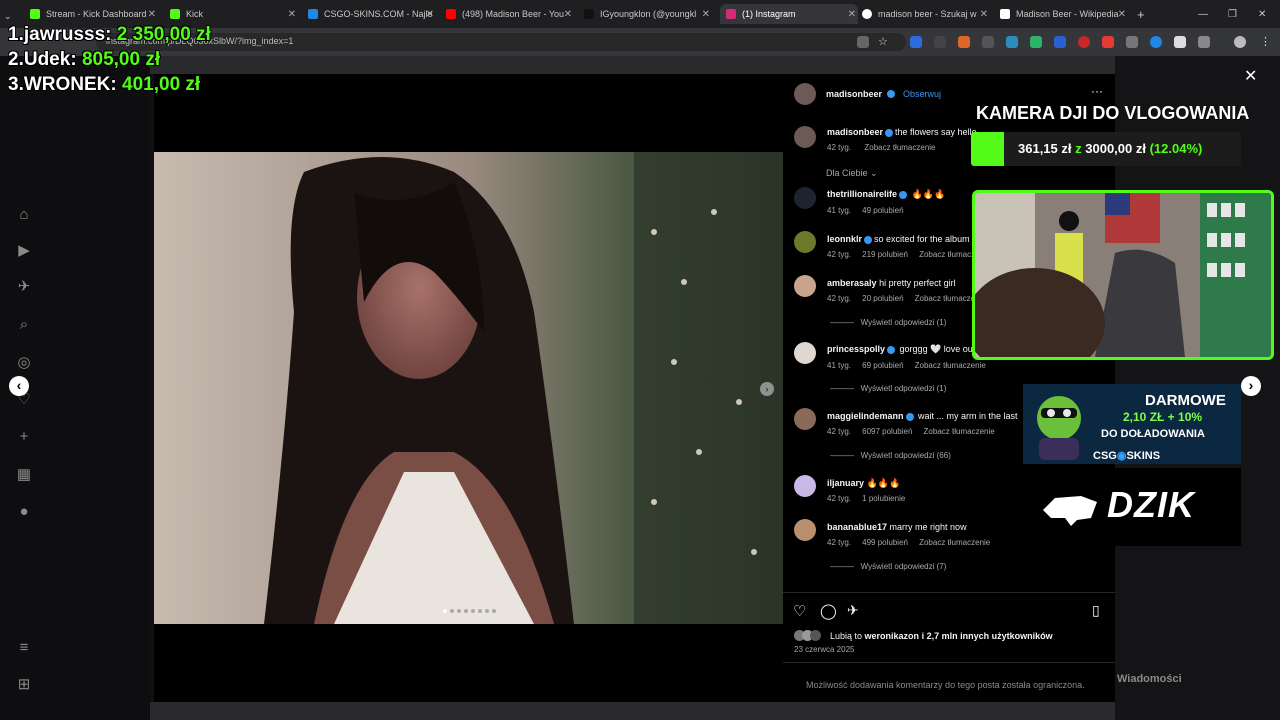  I want to click on comment-username: princesspolly, so click(856, 349).